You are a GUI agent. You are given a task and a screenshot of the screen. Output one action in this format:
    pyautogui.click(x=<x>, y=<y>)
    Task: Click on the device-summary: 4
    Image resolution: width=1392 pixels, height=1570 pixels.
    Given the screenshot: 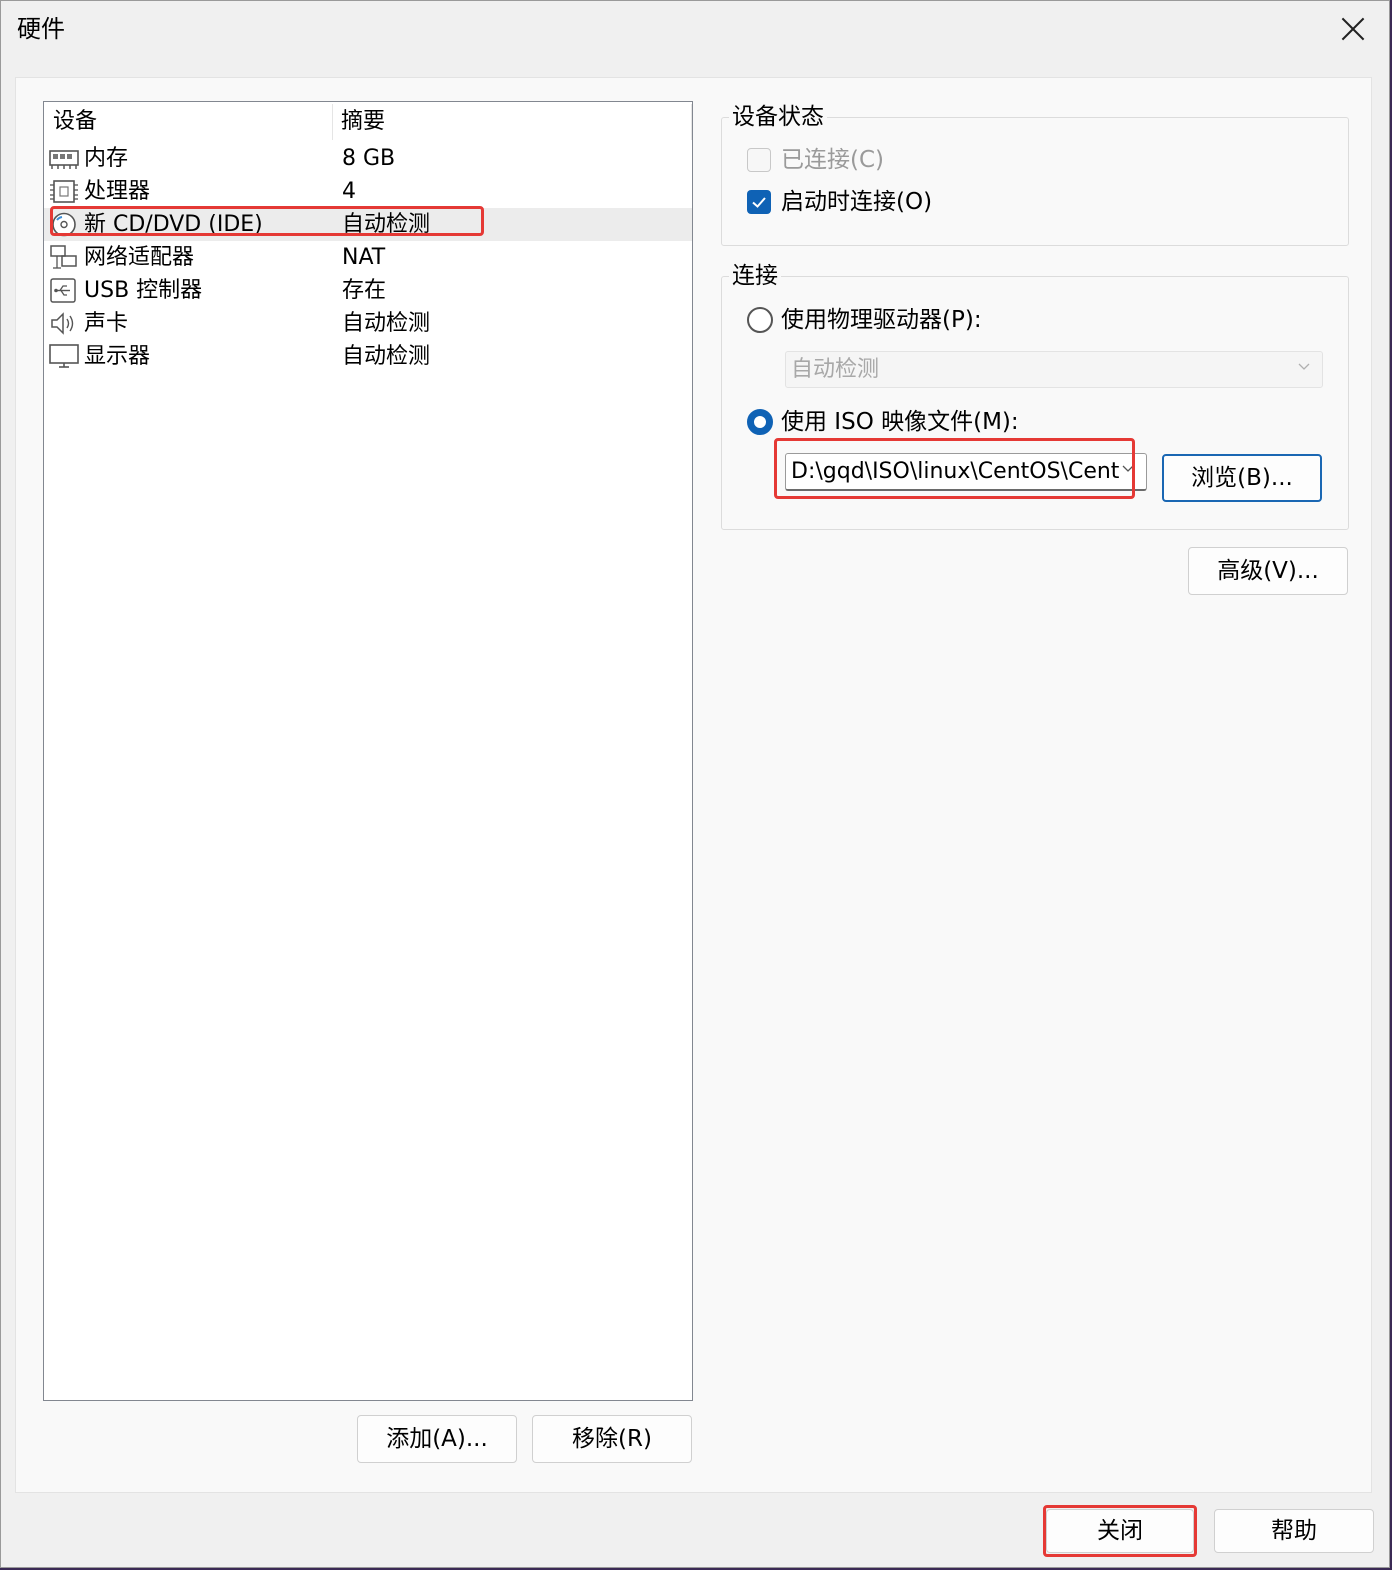 What is the action you would take?
    pyautogui.click(x=349, y=191)
    